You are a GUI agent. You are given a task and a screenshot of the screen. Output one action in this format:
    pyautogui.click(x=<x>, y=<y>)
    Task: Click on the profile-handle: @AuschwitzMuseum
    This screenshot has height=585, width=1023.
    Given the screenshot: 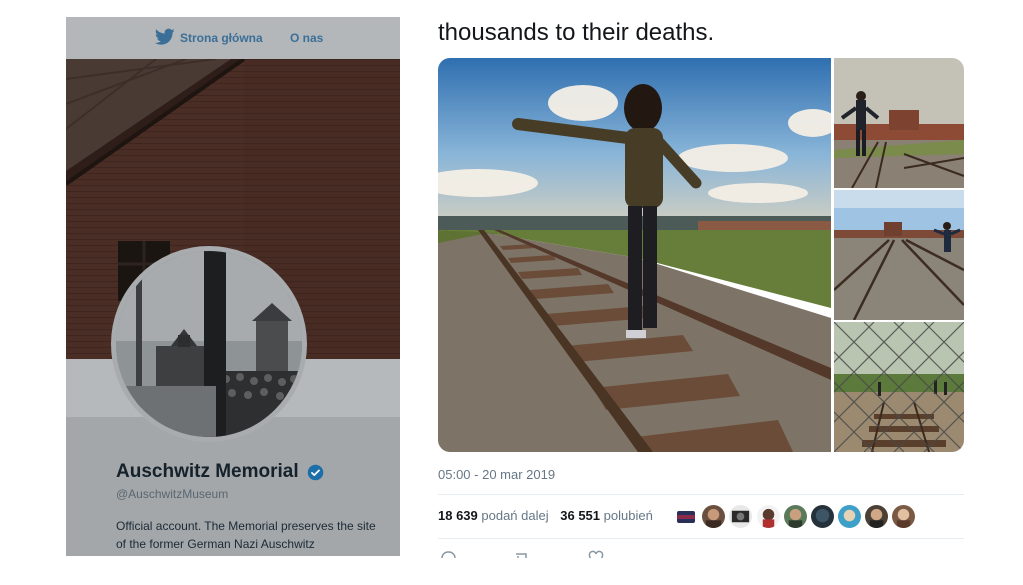 What is the action you would take?
    pyautogui.click(x=172, y=494)
    